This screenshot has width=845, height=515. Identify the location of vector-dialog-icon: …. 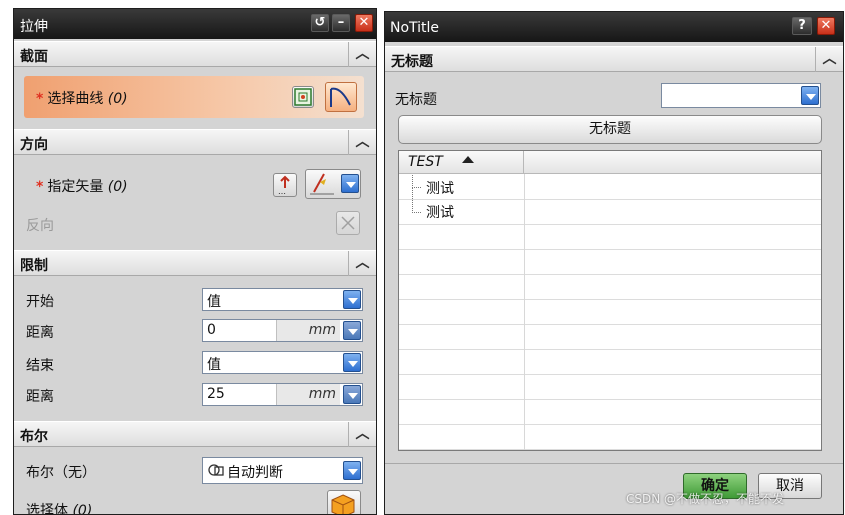
(285, 185).